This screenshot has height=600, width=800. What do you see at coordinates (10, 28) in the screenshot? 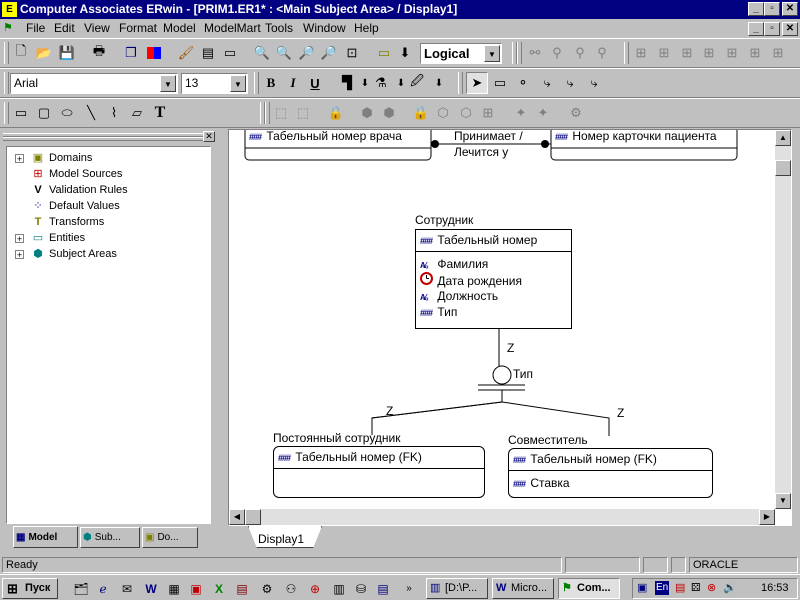
I see `document-icon: ⚑` at bounding box center [10, 28].